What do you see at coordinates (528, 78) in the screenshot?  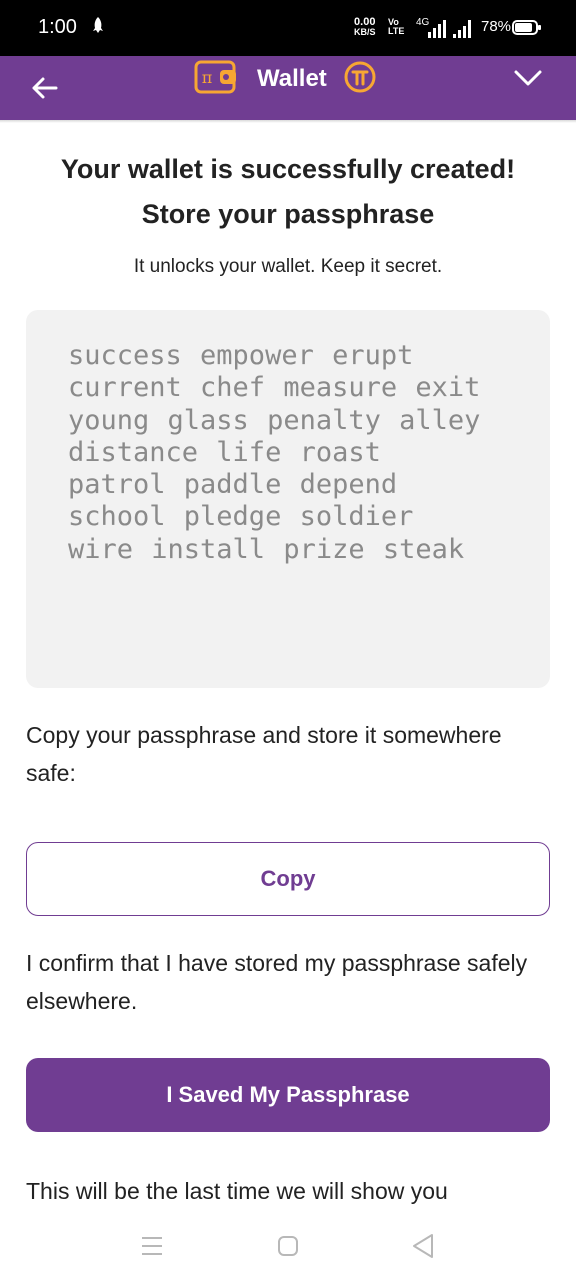 I see `chevron-down-icon` at bounding box center [528, 78].